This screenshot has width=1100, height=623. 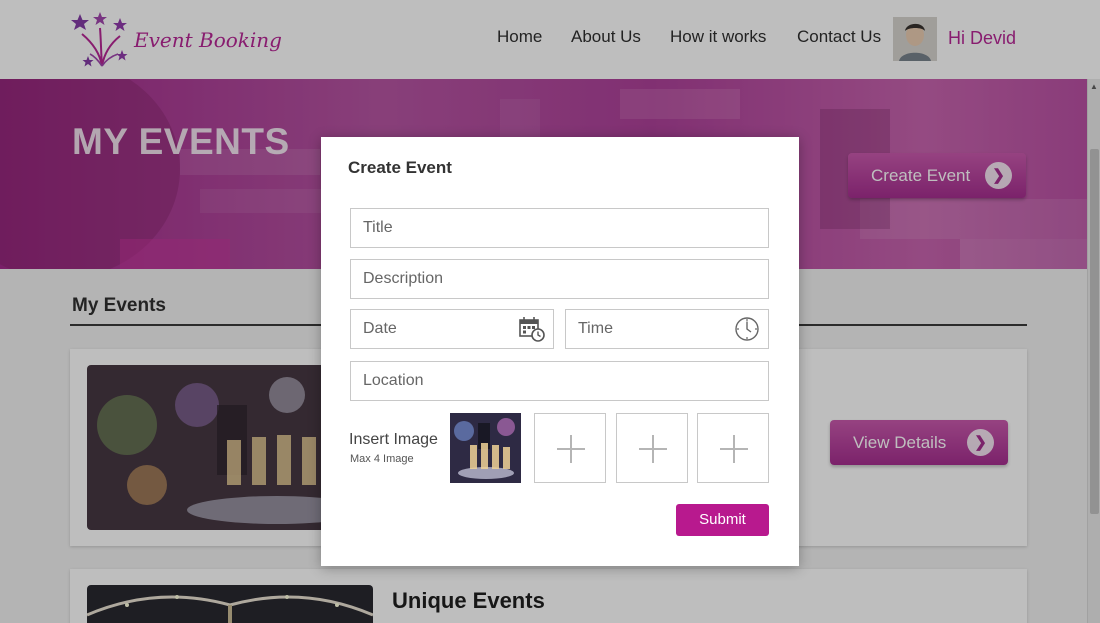 What do you see at coordinates (595, 328) in the screenshot?
I see `time-placeholder: Time` at bounding box center [595, 328].